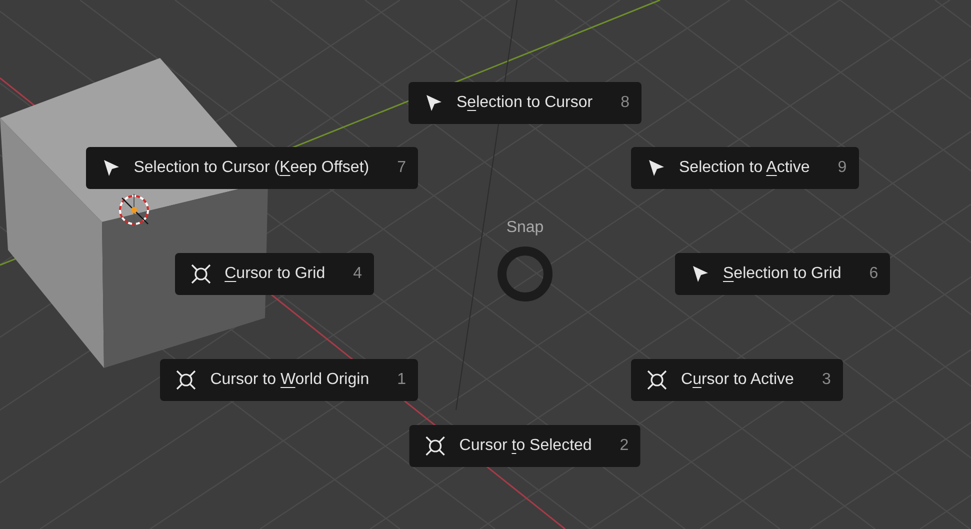 Image resolution: width=971 pixels, height=529 pixels. Describe the element at coordinates (737, 380) in the screenshot. I see `pie-menu-item: Cursor to Active 3` at that location.